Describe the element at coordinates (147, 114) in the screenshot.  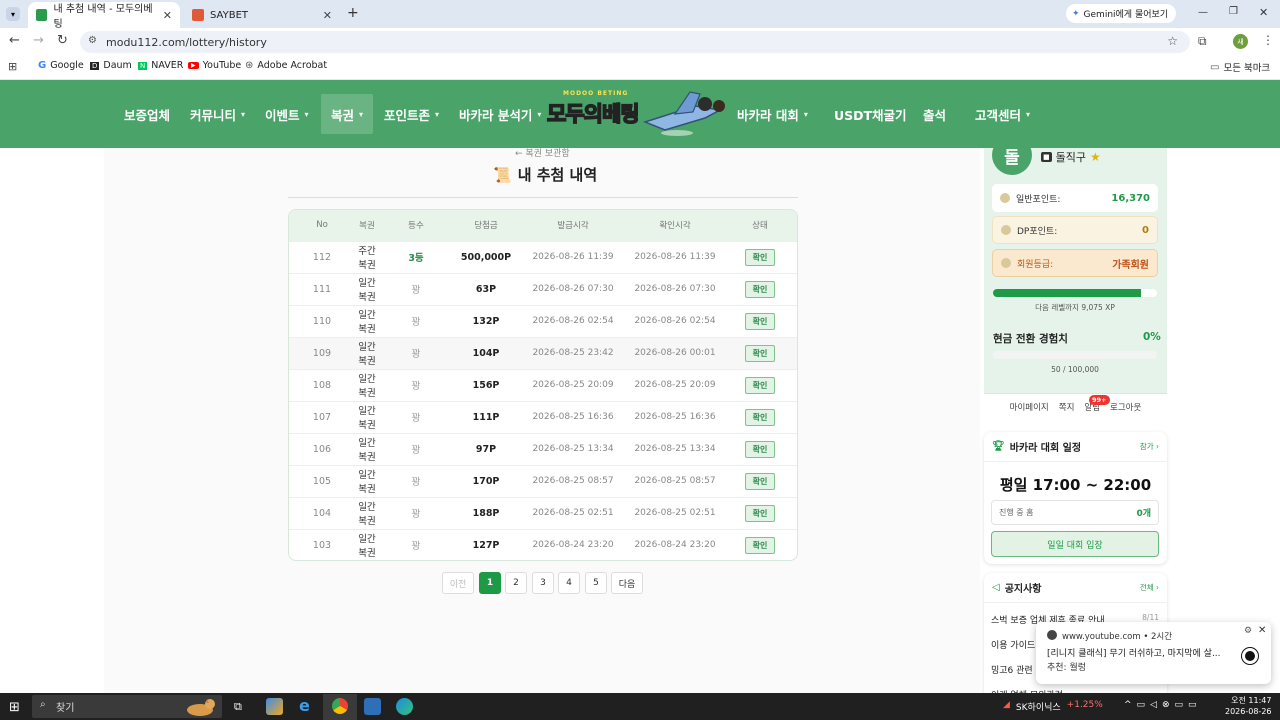
I see `nav-guarantee: 보증업체` at that location.